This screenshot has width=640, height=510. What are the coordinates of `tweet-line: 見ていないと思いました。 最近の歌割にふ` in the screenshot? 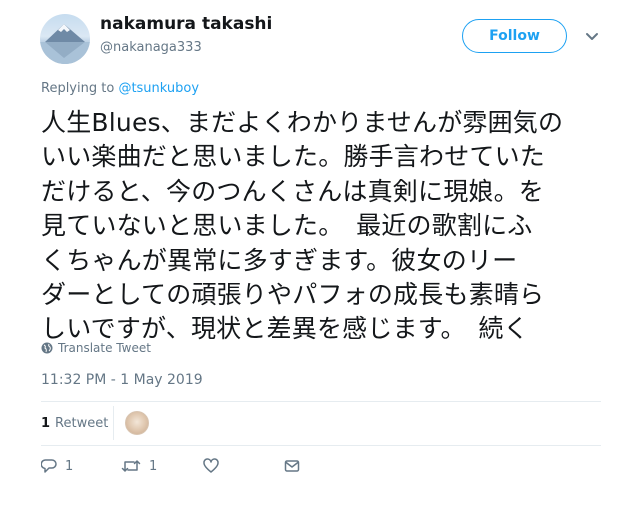 It's located at (287, 226).